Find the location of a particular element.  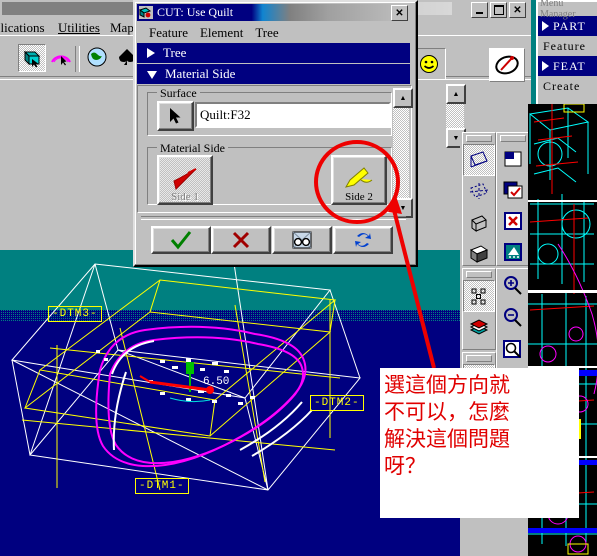

window-check-icon is located at coordinates (513, 190).